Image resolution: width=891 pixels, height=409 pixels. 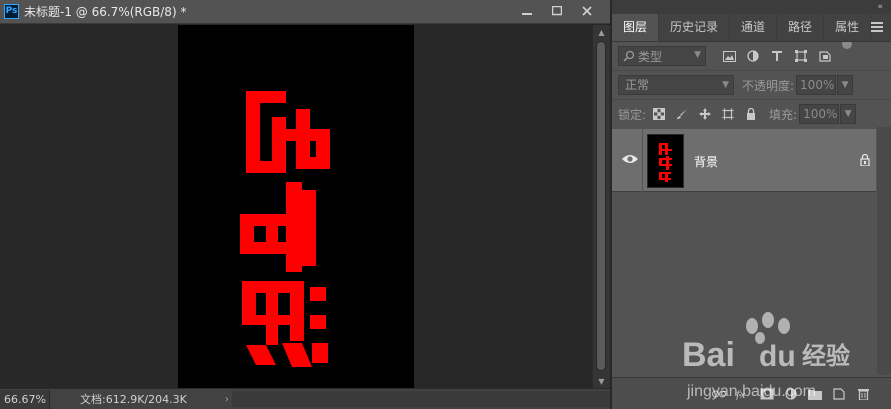 I want to click on document-info: 文档:612.9K/204.3K, so click(x=133, y=399).